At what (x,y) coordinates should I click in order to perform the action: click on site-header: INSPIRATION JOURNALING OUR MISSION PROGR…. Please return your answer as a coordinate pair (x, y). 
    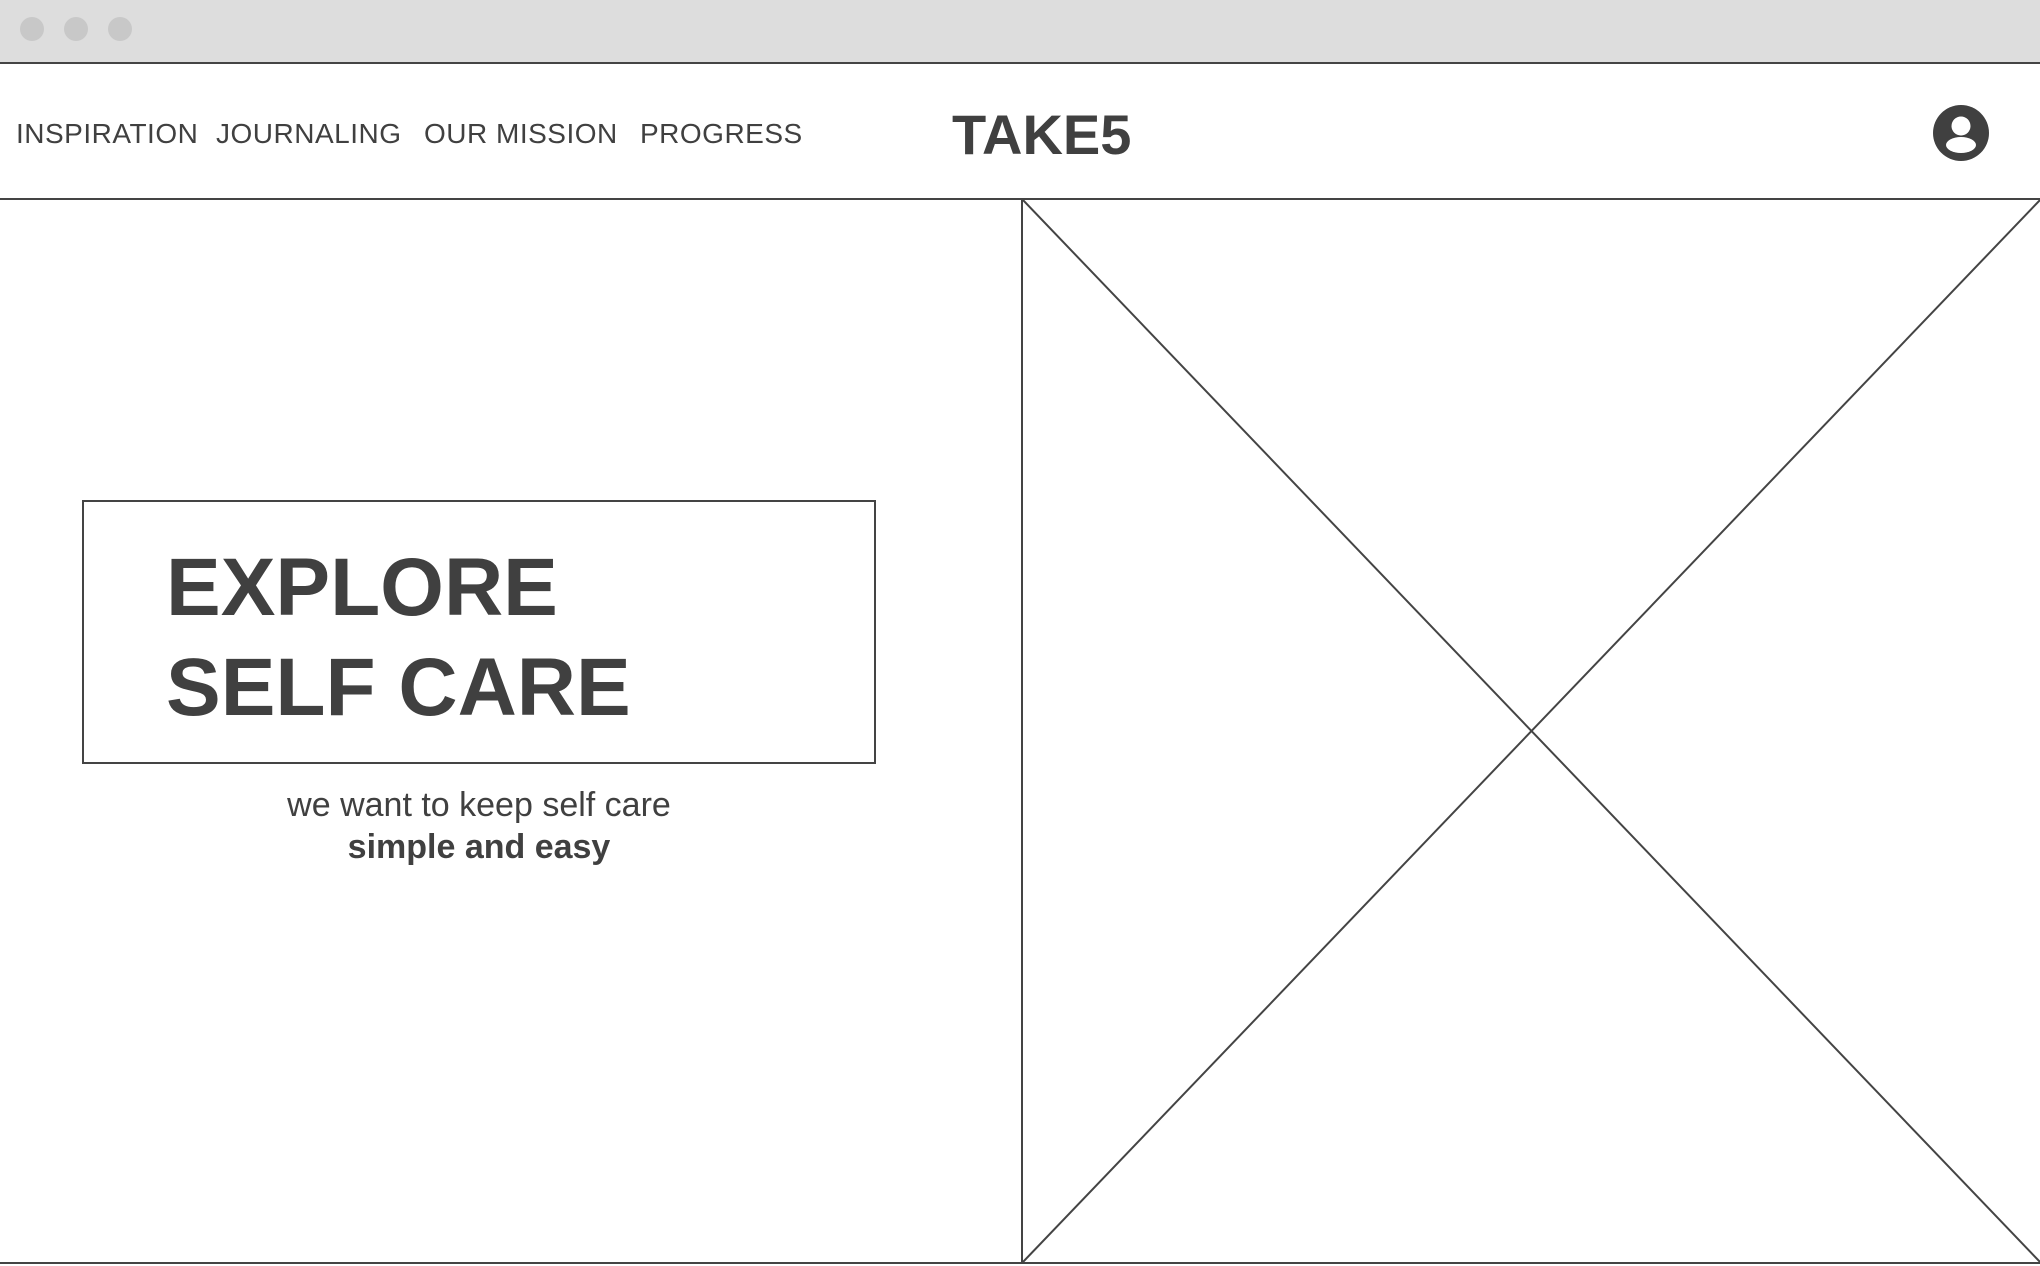
    Looking at the image, I should click on (1020, 132).